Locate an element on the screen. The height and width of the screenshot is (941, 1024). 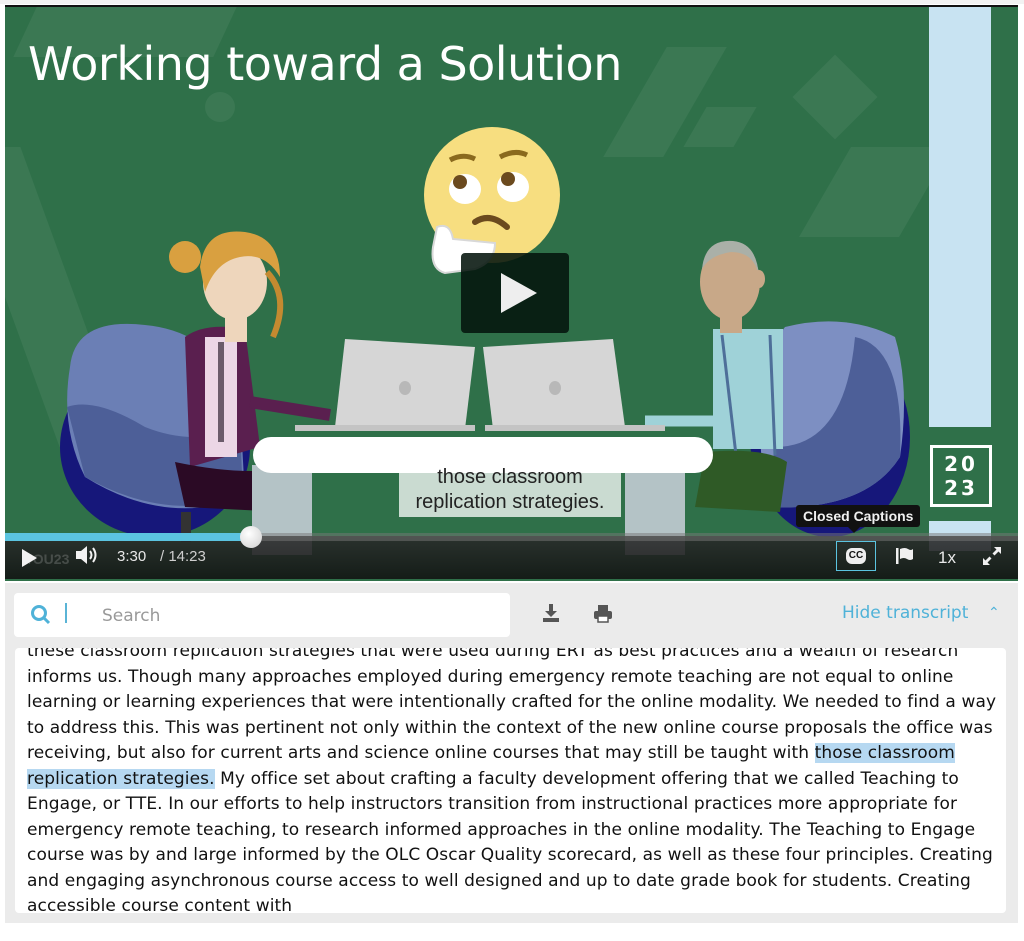
chevron-up-icon: ⌃ is located at coordinates (994, 612).